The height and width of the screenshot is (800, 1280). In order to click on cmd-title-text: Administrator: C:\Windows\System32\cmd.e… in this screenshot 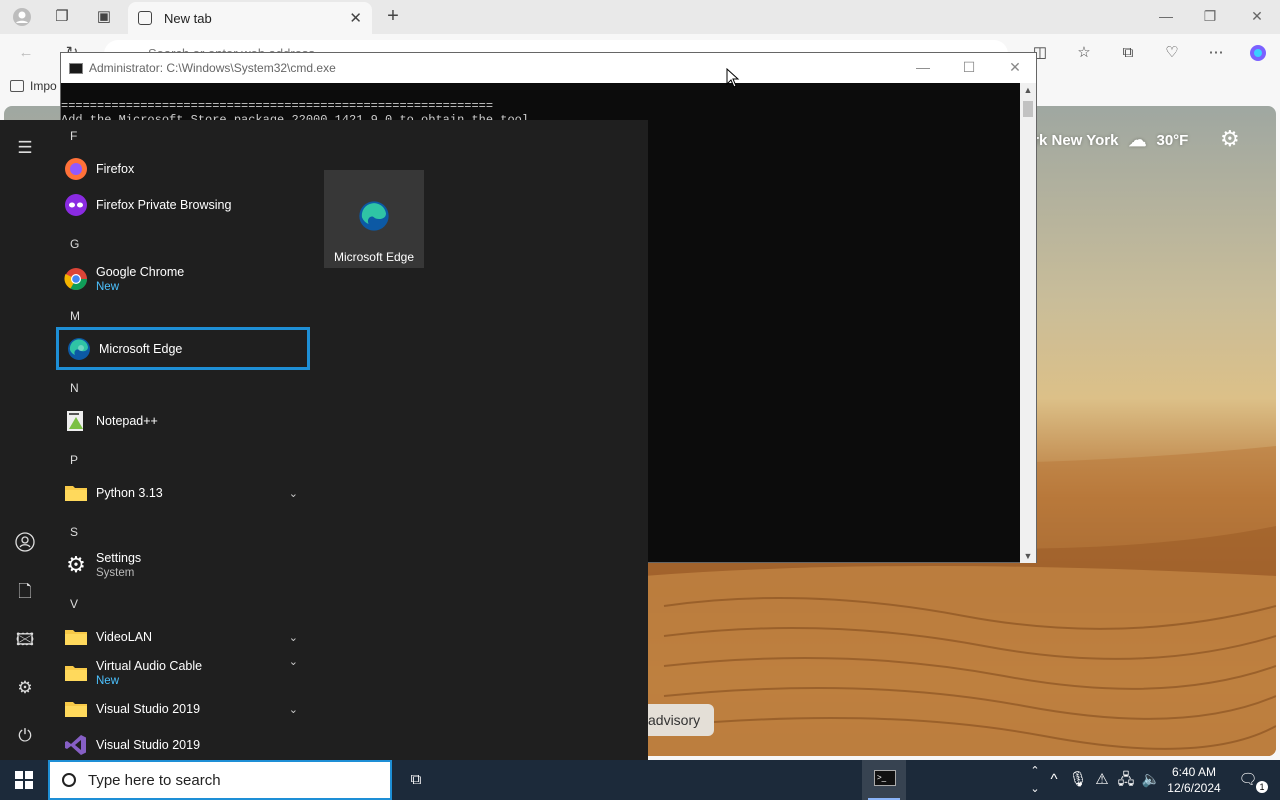, I will do `click(212, 68)`.